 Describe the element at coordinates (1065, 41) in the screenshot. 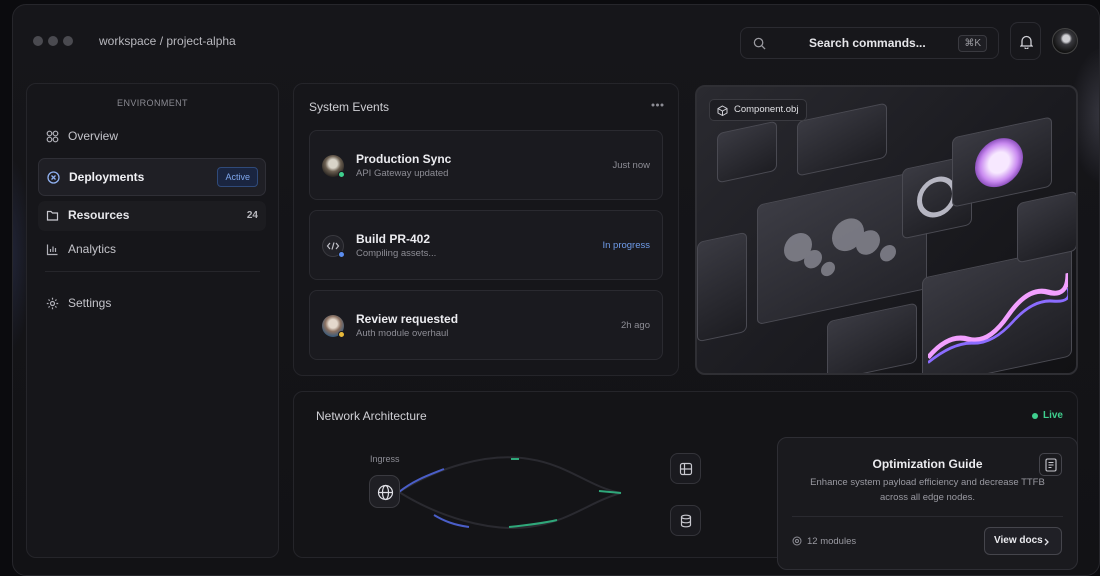

I see `user-avatar` at that location.